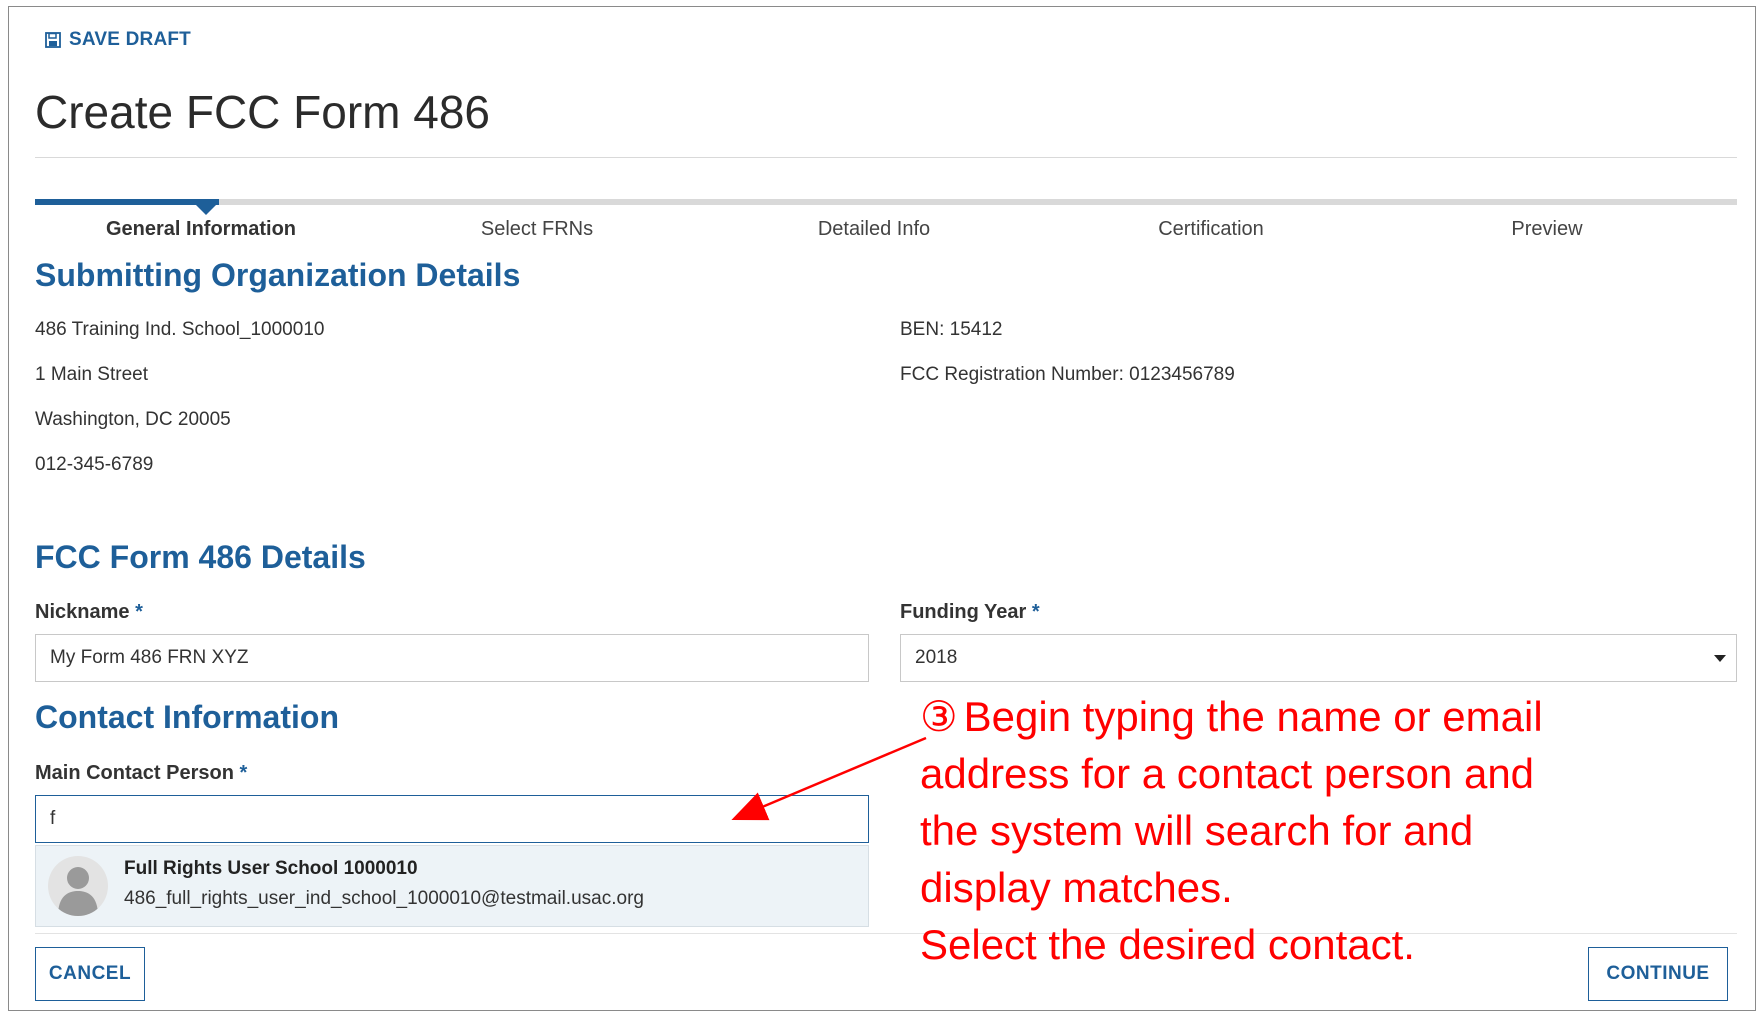  Describe the element at coordinates (82, 612) in the screenshot. I see `nickname-label-text: Nickname` at that location.